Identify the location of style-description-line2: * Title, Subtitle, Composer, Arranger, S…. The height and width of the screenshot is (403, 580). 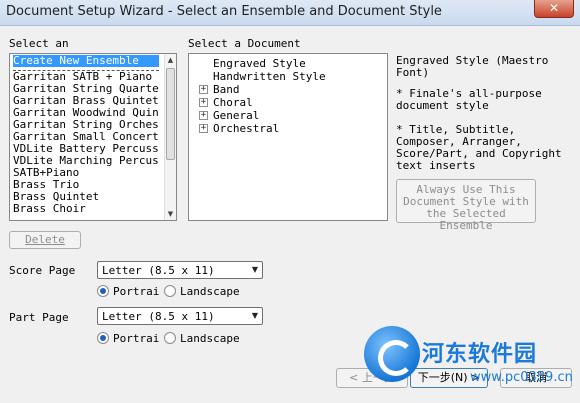
(479, 147).